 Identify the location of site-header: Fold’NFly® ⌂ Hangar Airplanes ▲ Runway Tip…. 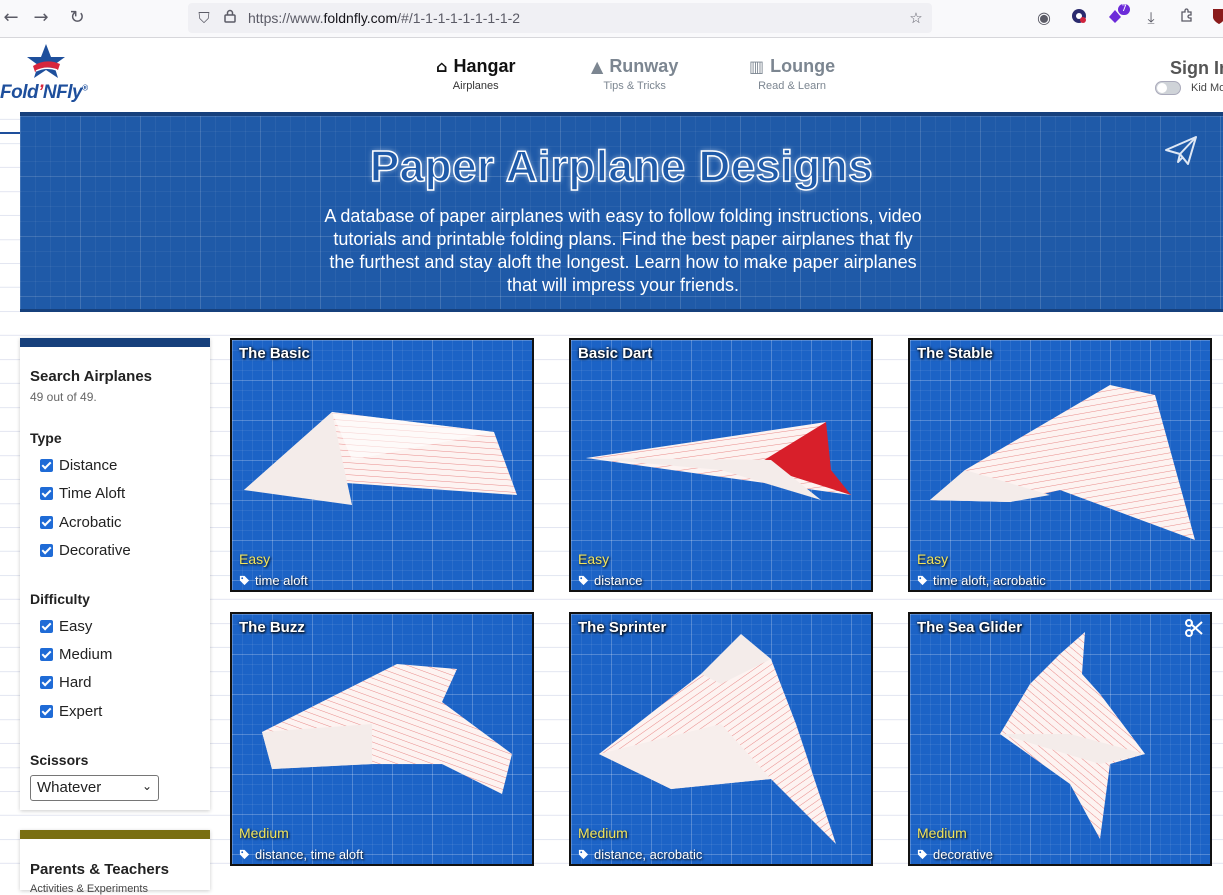
(611, 71).